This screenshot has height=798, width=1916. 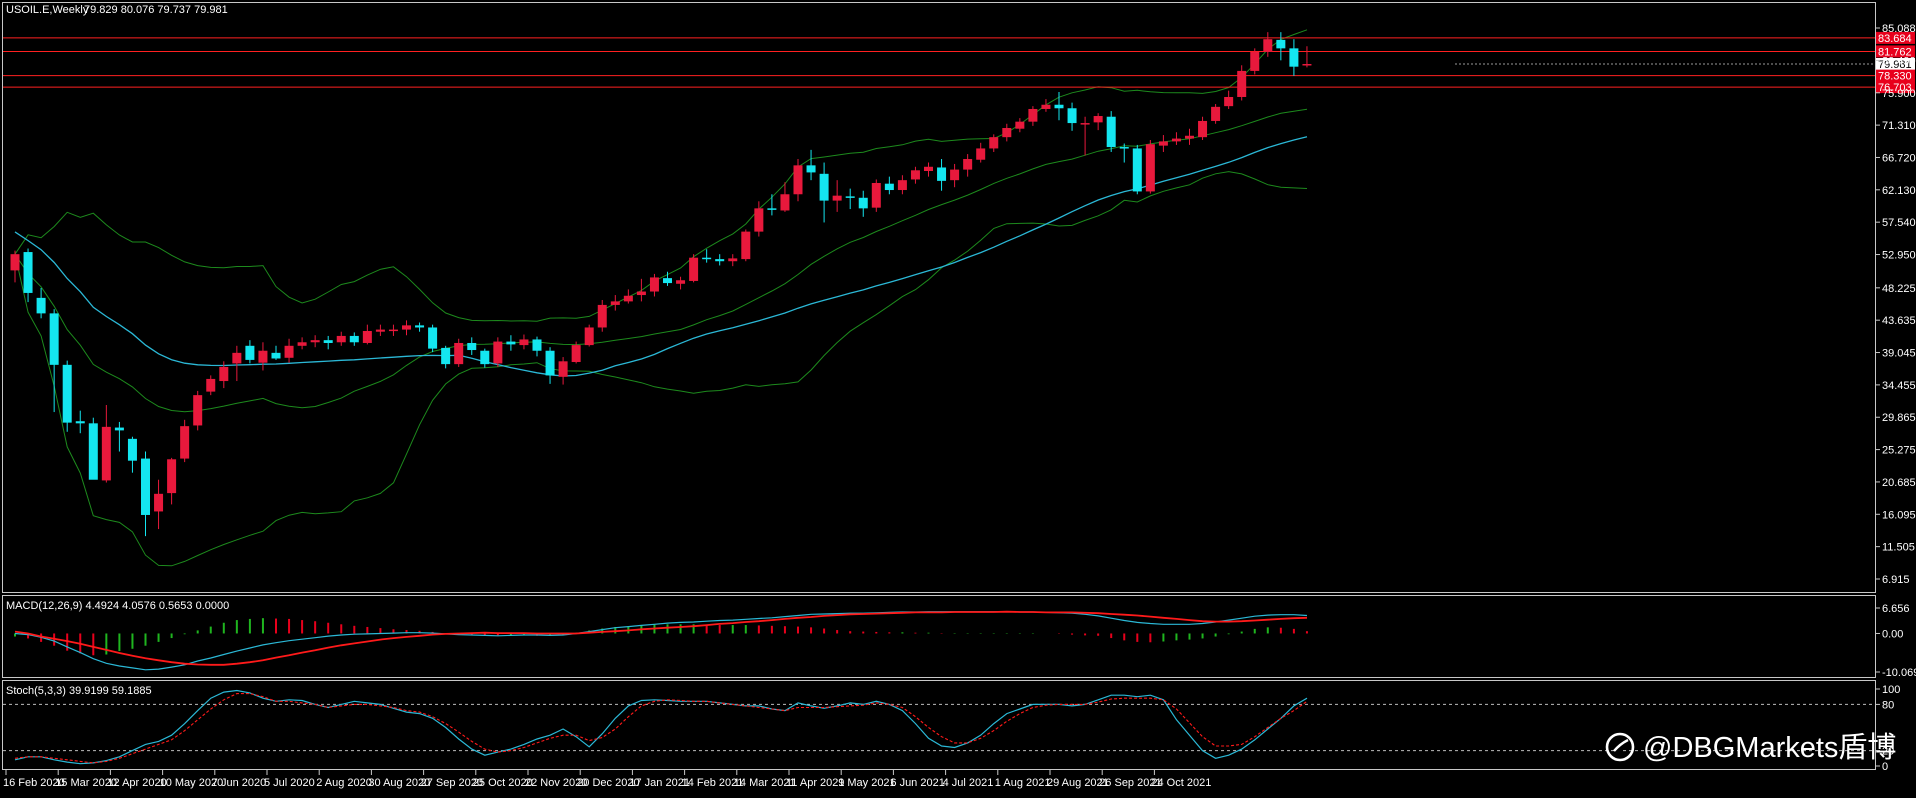 What do you see at coordinates (289, 783) in the screenshot?
I see `date-tick-label: 5 Jul 2020` at bounding box center [289, 783].